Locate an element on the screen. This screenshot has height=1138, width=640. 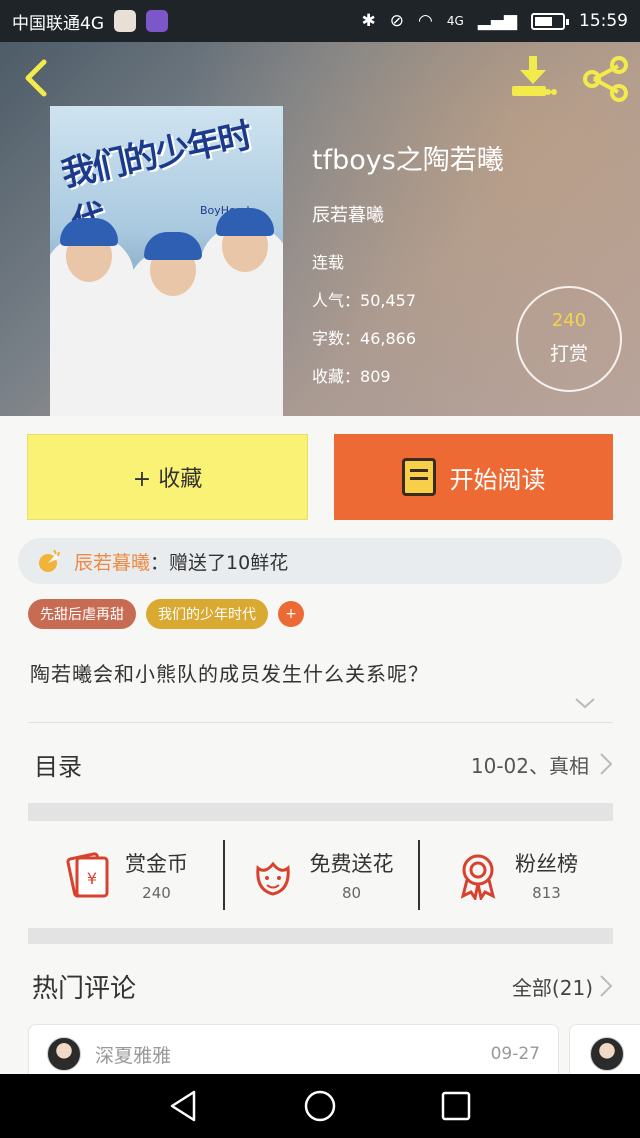
tip-button: 240 打赏 is located at coordinates (569, 339).